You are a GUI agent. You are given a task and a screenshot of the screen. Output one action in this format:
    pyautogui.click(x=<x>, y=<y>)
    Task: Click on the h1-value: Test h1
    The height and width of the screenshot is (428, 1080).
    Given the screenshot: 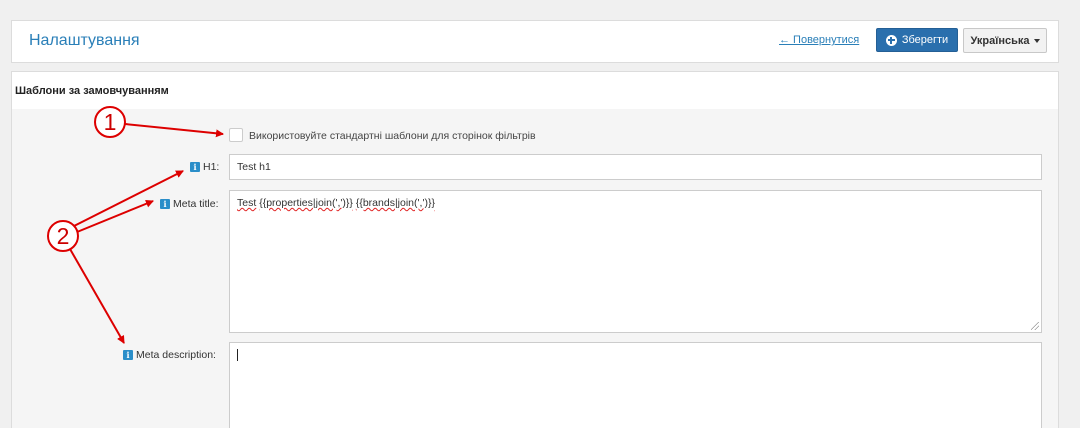 What is the action you would take?
    pyautogui.click(x=254, y=167)
    